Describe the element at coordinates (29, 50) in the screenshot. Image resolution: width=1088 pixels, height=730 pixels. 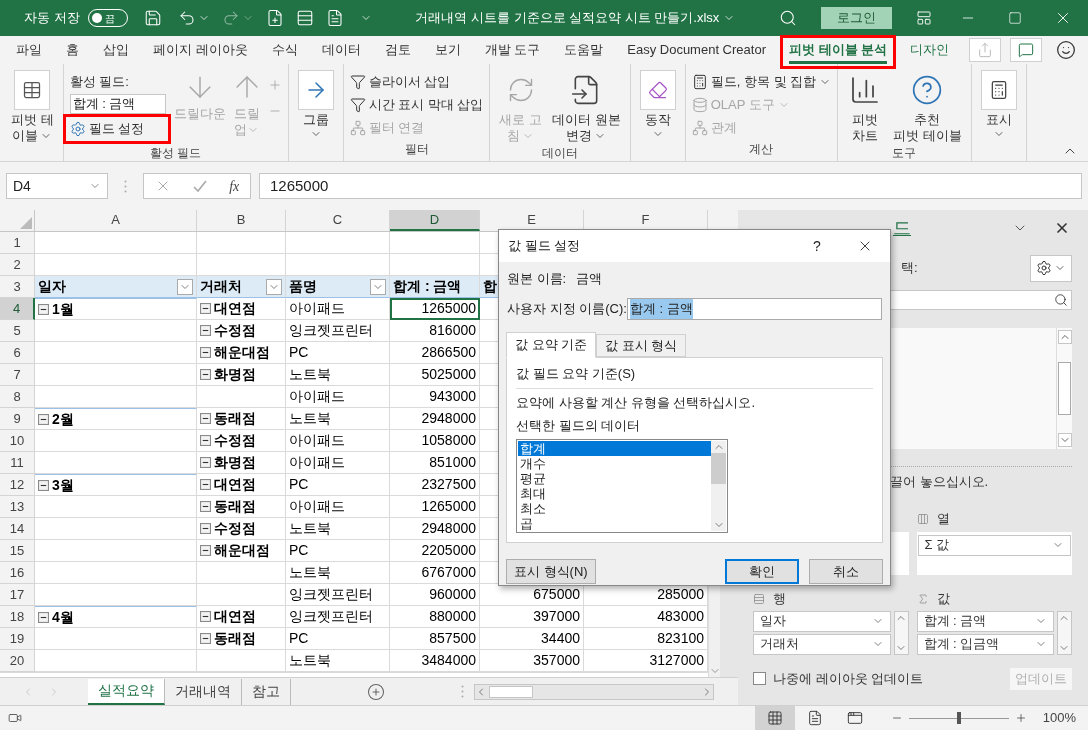
I see `ribbon-tab: 파일` at that location.